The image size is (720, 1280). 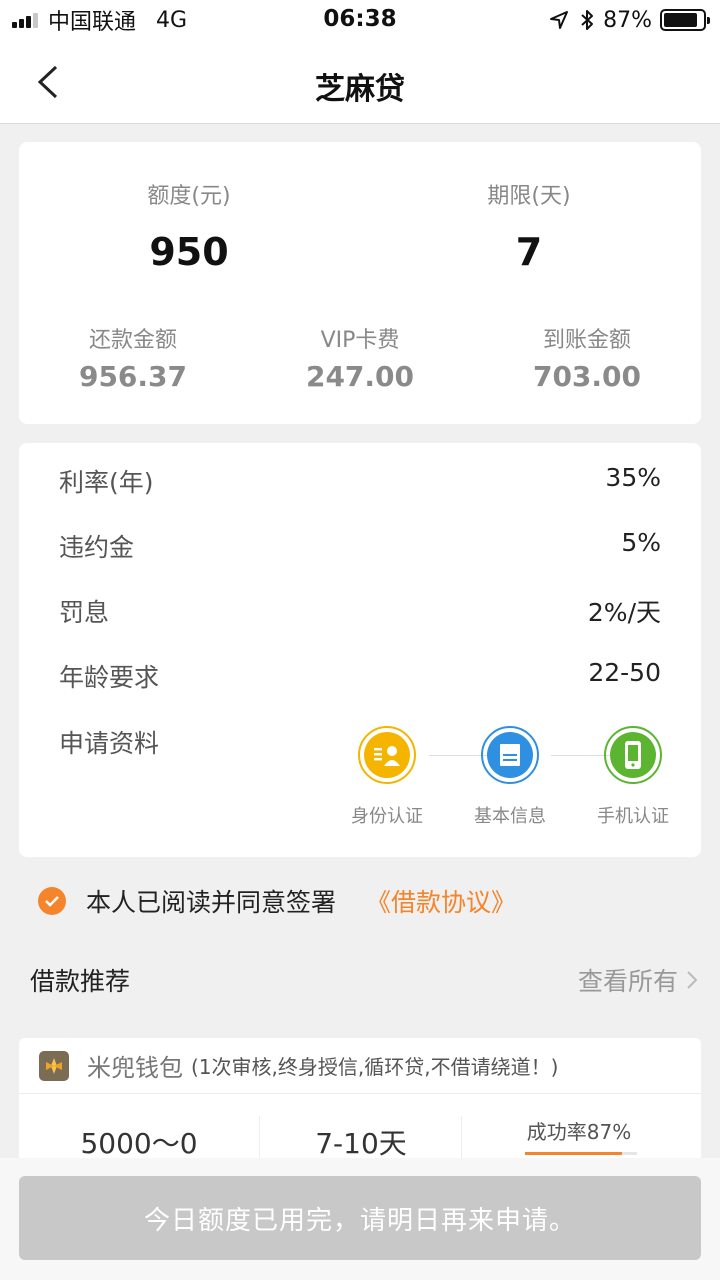 I want to click on bottom-bar: 今日额度已用完，请明日再来申请。, so click(x=360, y=1219).